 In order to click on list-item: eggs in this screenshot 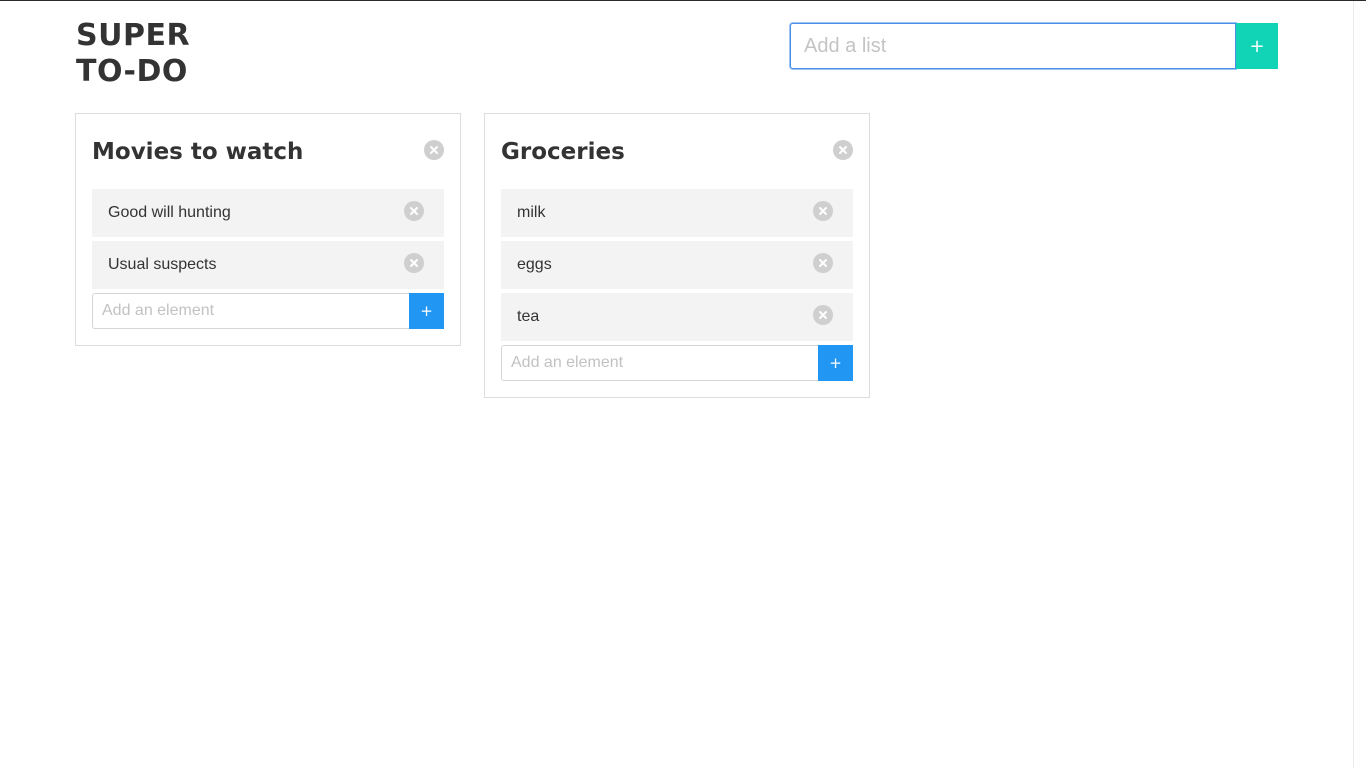, I will do `click(677, 265)`.